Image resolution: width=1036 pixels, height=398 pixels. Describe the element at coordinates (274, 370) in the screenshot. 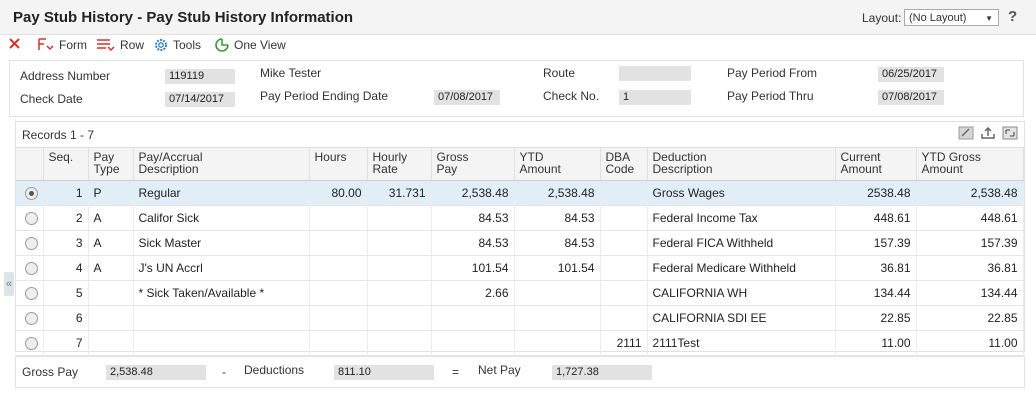

I see `deductions-label: Deductions` at that location.